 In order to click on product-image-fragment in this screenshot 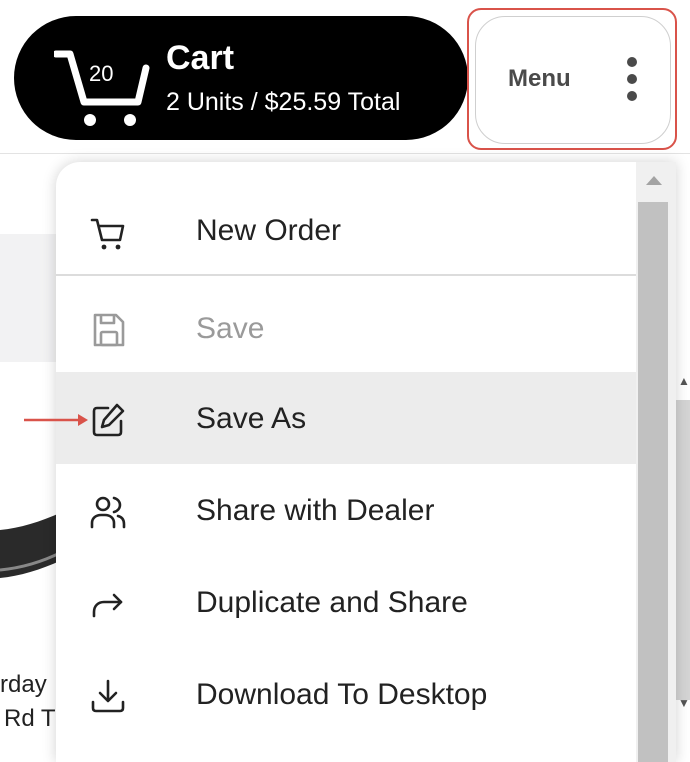, I will do `click(31, 545)`.